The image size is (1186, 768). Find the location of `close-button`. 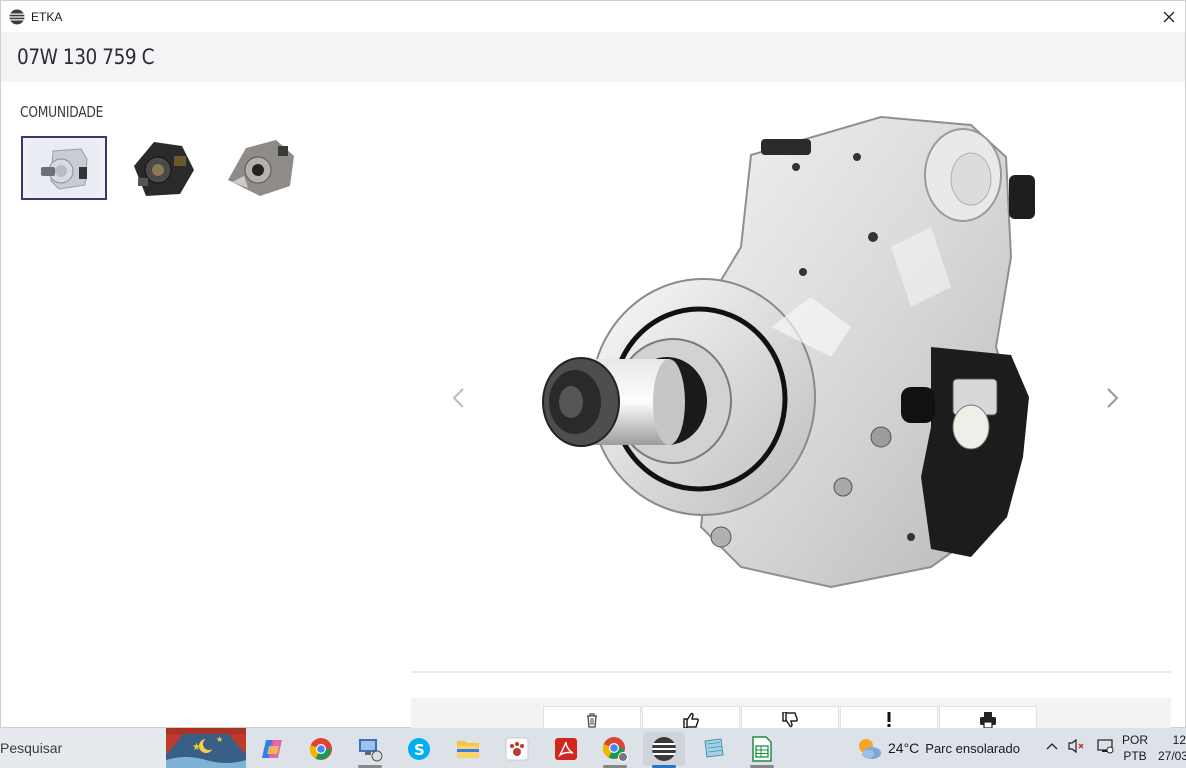

close-button is located at coordinates (1169, 16).